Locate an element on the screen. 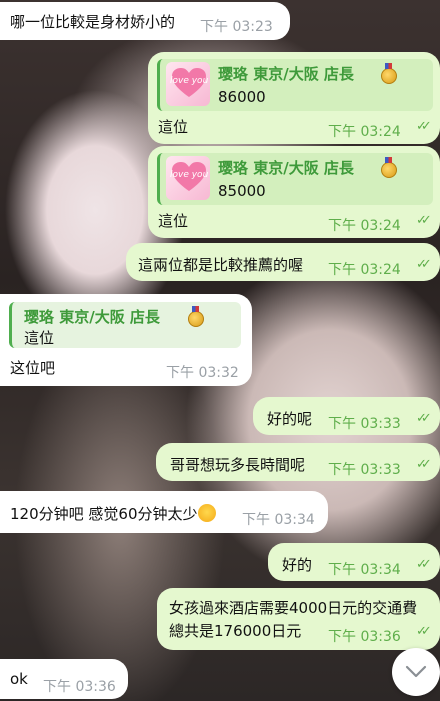 The image size is (440, 701). message-time: 下午 03:32 is located at coordinates (202, 373).